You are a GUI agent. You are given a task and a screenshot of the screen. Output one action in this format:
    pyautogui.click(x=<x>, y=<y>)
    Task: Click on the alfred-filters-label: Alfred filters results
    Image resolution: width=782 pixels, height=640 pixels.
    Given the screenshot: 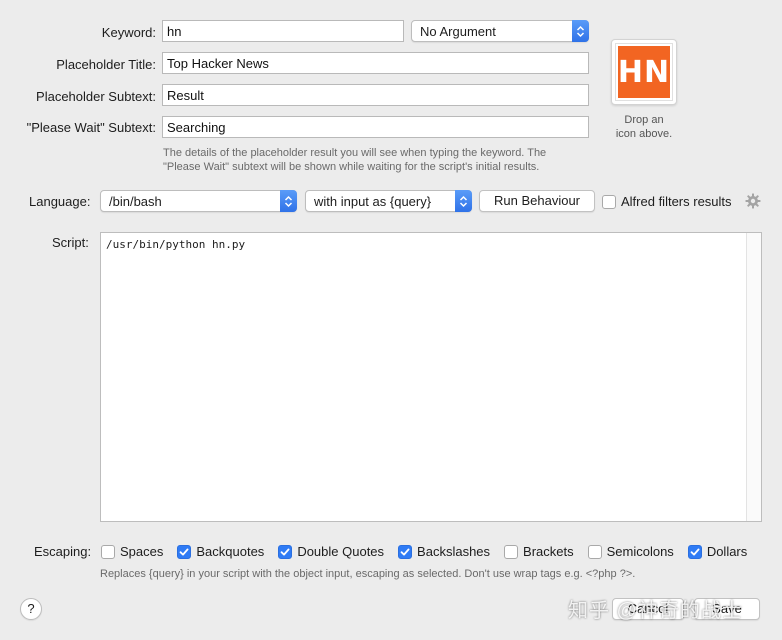 What is the action you would take?
    pyautogui.click(x=676, y=201)
    